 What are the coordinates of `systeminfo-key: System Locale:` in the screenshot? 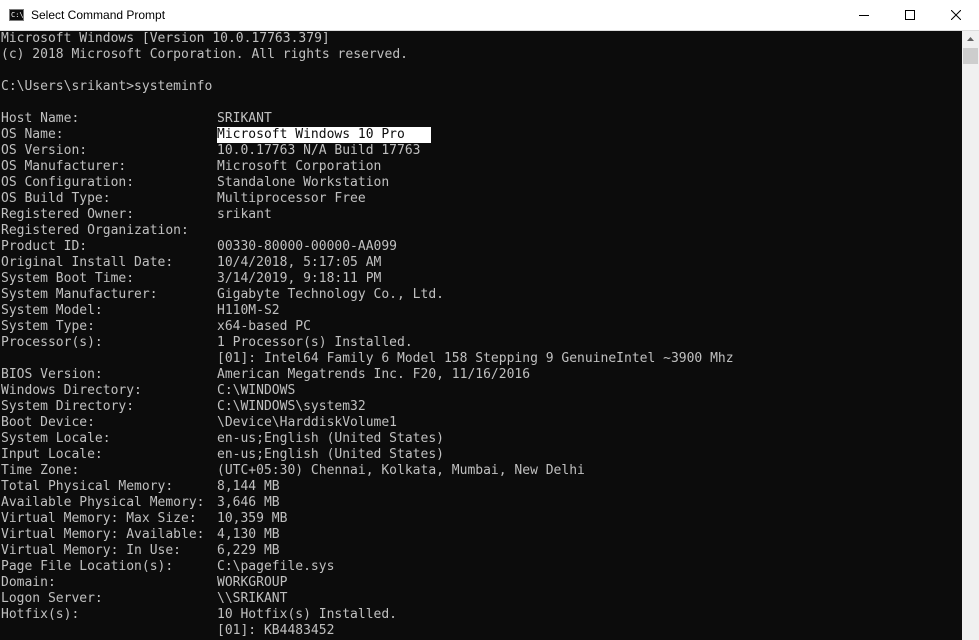 It's located at (56, 438).